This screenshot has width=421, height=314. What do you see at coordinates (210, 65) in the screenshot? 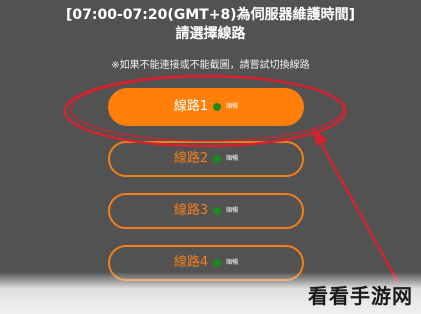
I see `switch-route-hint: ※如果不能連接或不能截圖，請嘗試切換線路` at bounding box center [210, 65].